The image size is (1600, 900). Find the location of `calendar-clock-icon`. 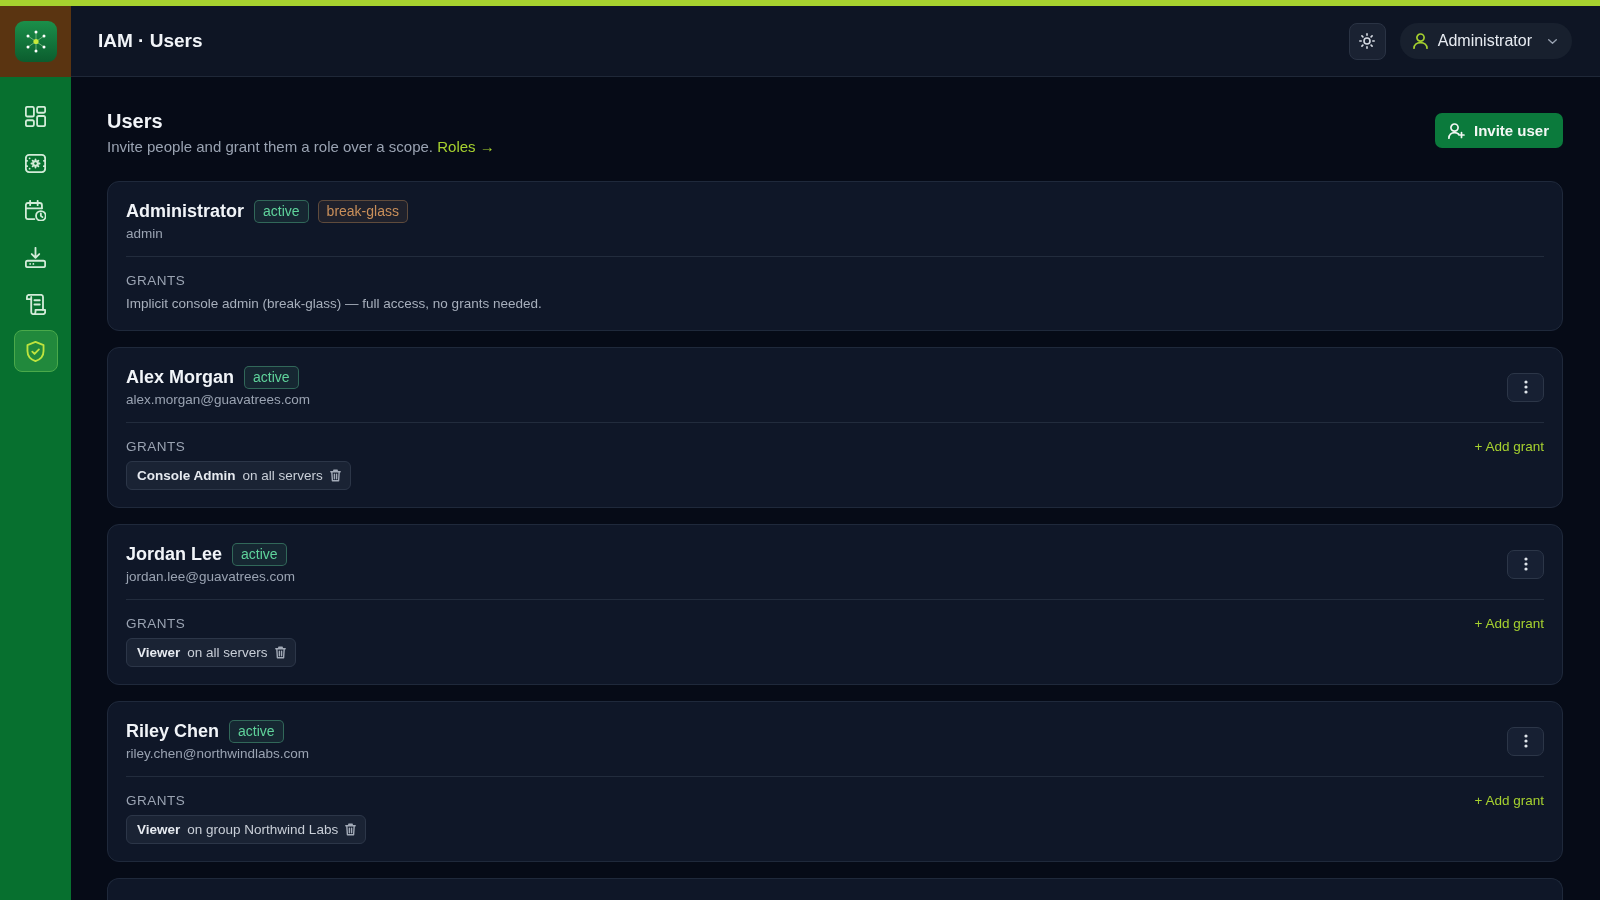

calendar-clock-icon is located at coordinates (35, 210).